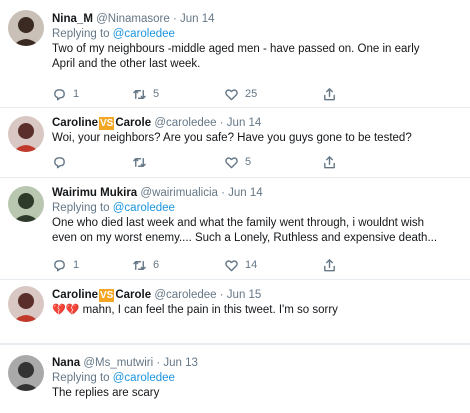 This screenshot has height=413, width=470. Describe the element at coordinates (248, 162) in the screenshot. I see `like-count: 5` at that location.